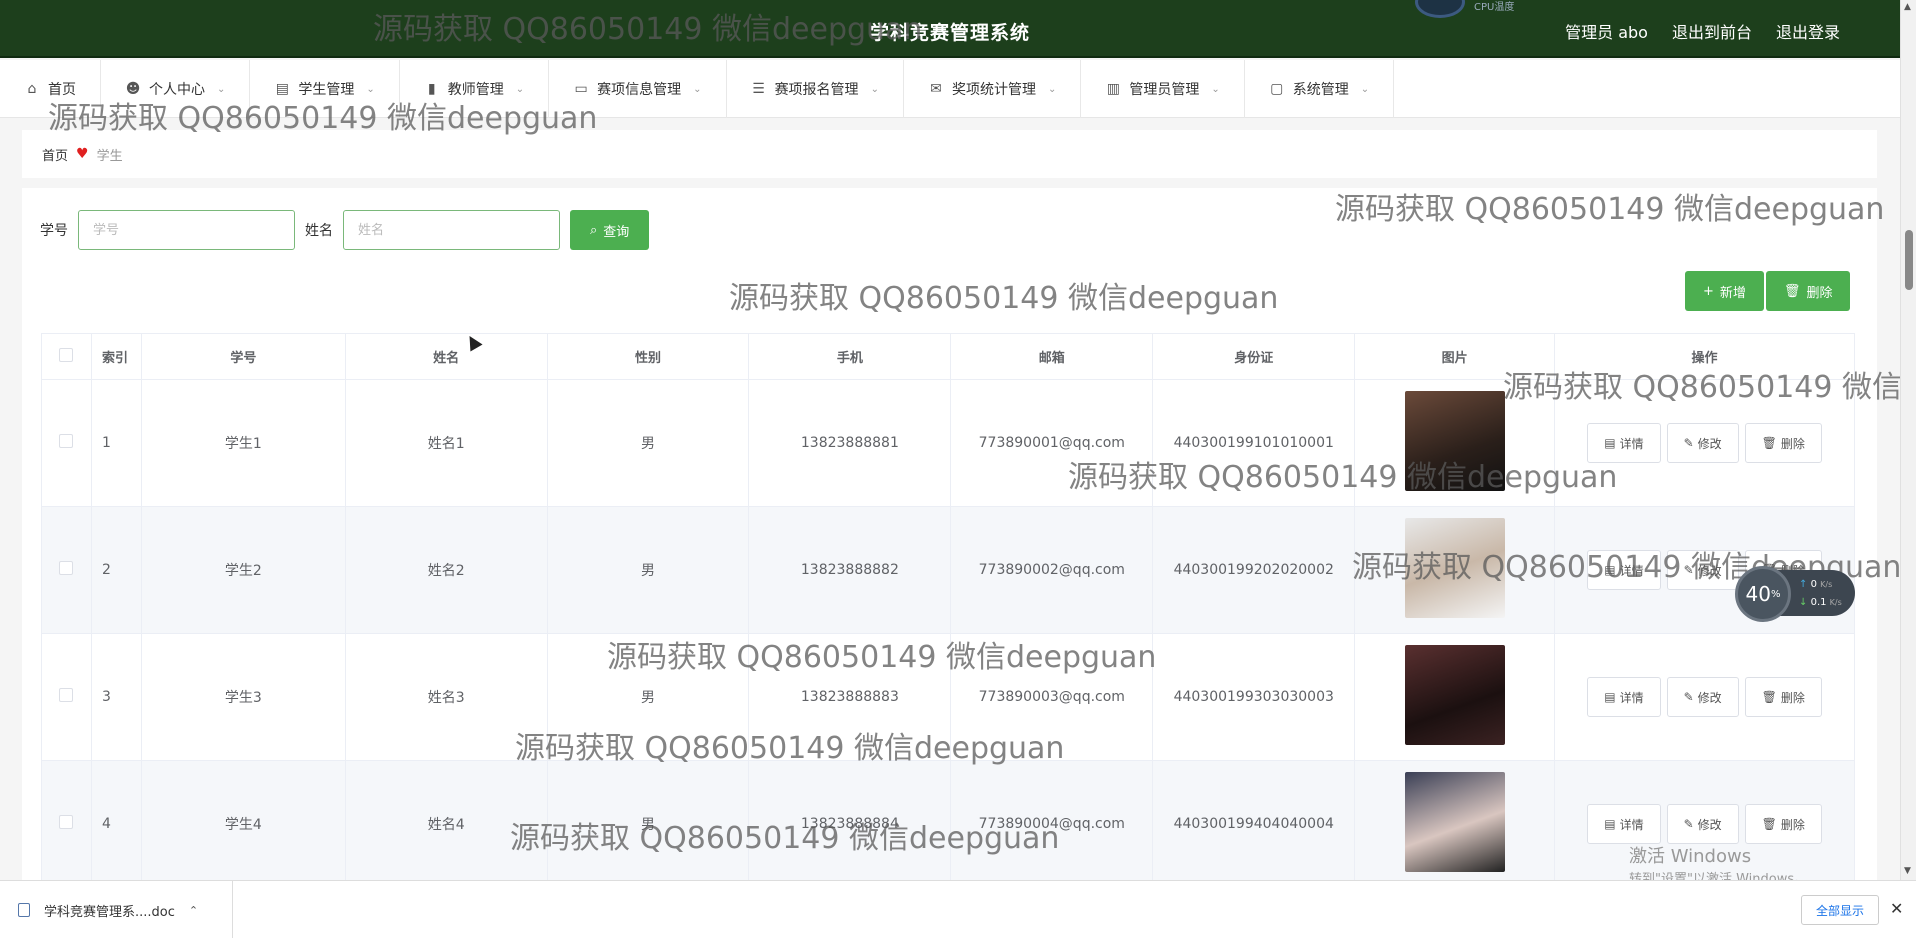  What do you see at coordinates (1254, 443) in the screenshot?
I see `cell-id-card: 440300199101010001` at bounding box center [1254, 443].